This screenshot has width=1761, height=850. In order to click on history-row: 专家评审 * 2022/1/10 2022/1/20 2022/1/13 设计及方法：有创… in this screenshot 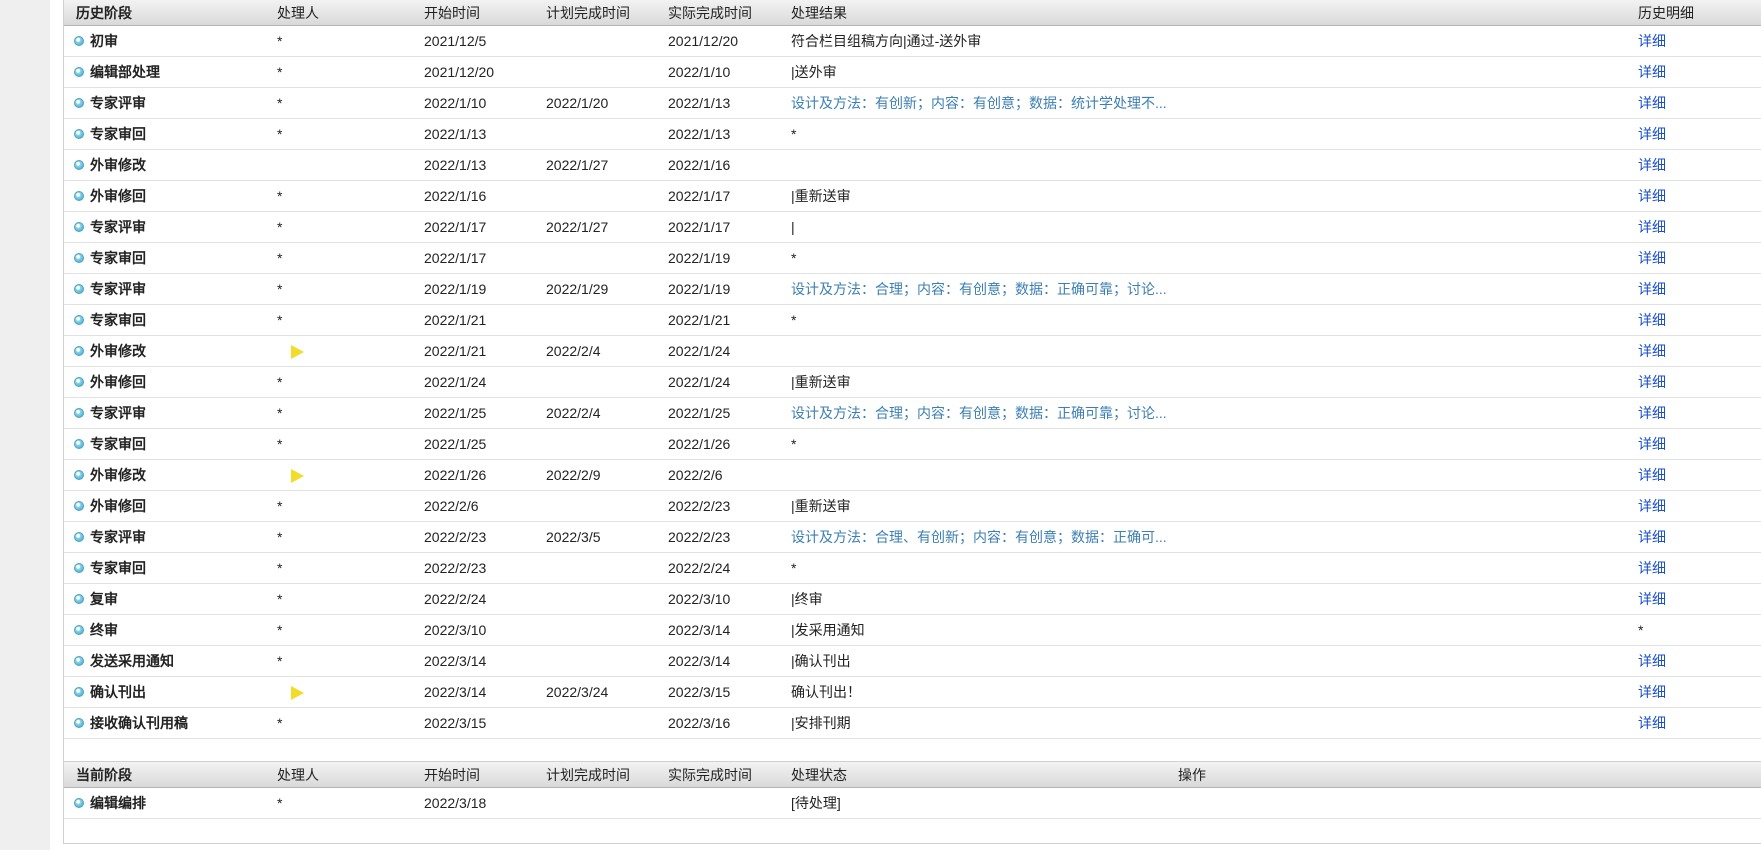, I will do `click(912, 103)`.